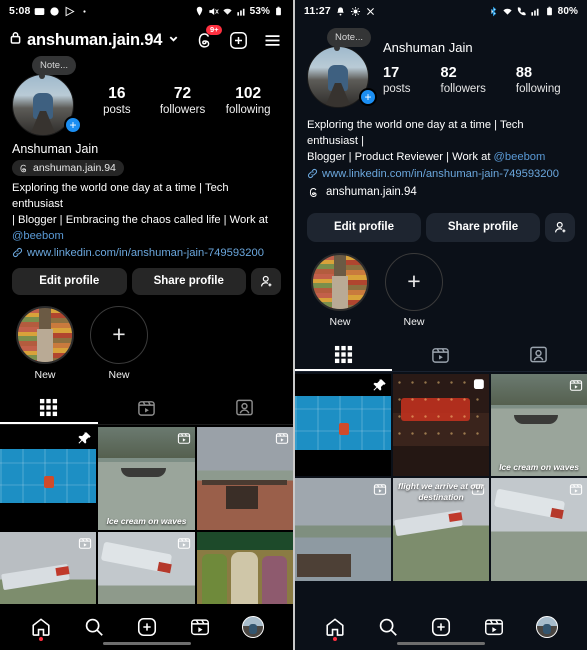  What do you see at coordinates (248, 110) in the screenshot?
I see `following-label: following` at bounding box center [248, 110].